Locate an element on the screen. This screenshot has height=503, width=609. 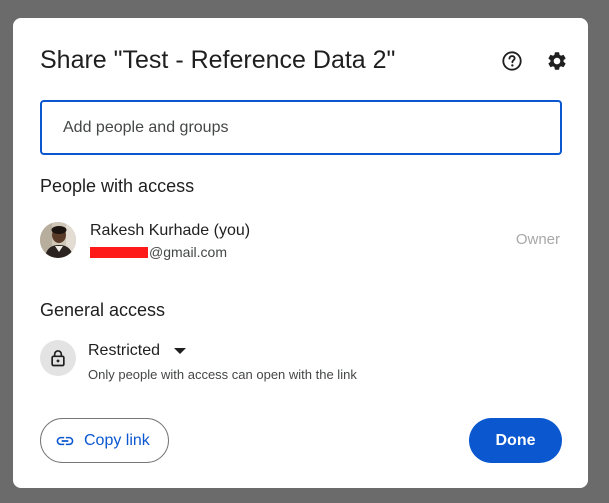
gear-icon is located at coordinates (557, 61).